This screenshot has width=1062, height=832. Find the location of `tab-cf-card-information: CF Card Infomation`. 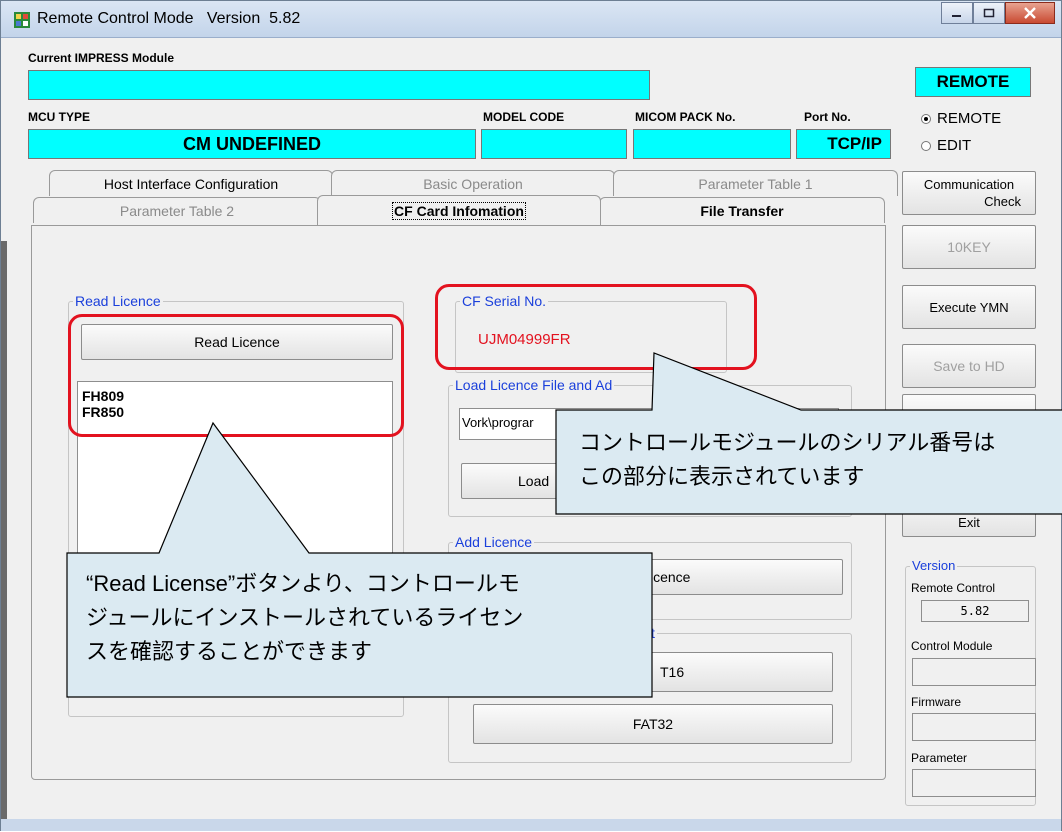

tab-cf-card-information: CF Card Infomation is located at coordinates (459, 210).